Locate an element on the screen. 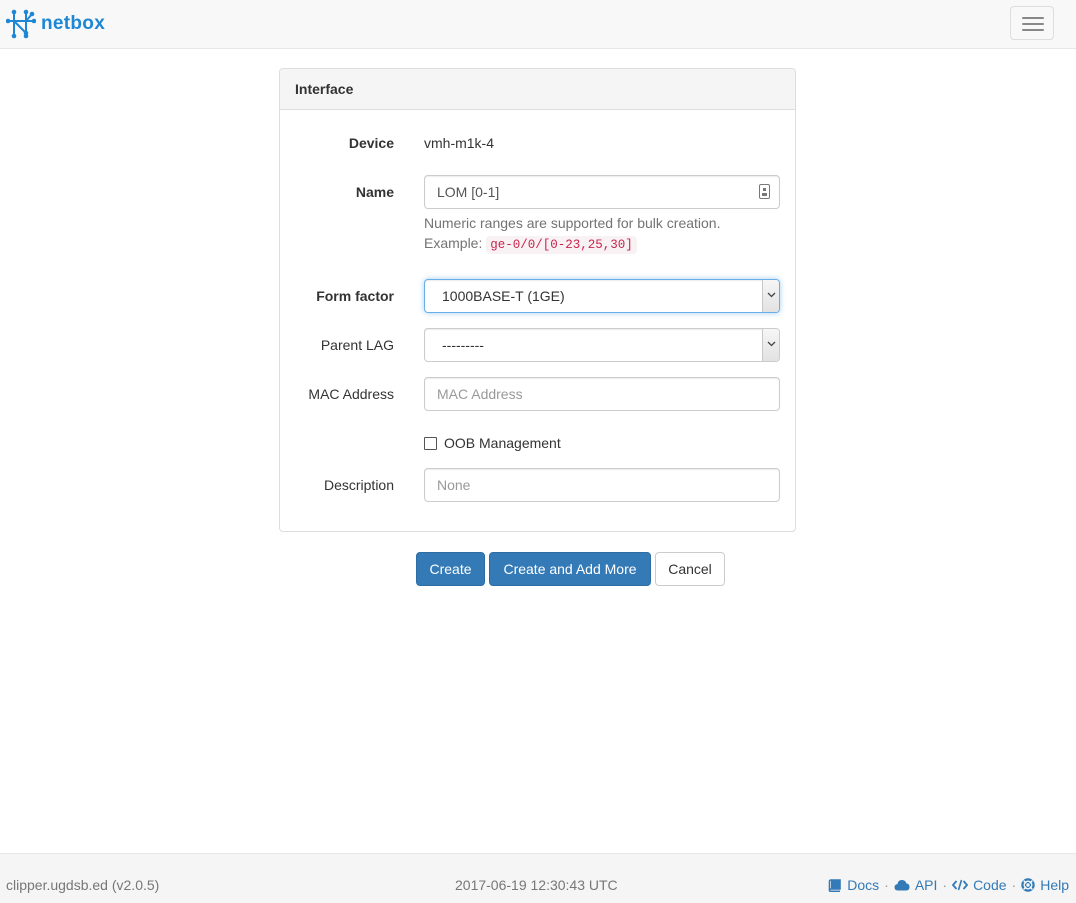 This screenshot has width=1076, height=903. code-link: Code is located at coordinates (979, 885).